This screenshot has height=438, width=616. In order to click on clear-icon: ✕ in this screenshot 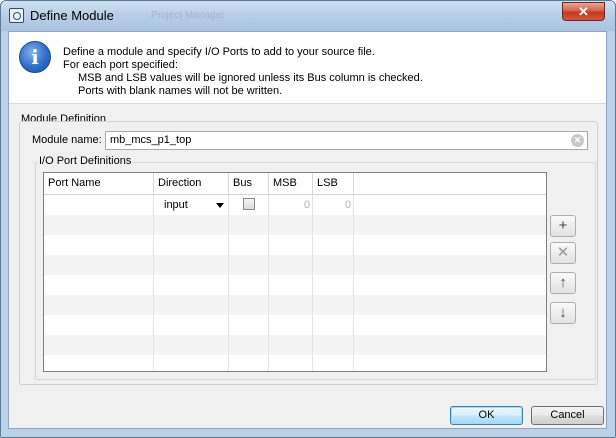, I will do `click(577, 140)`.